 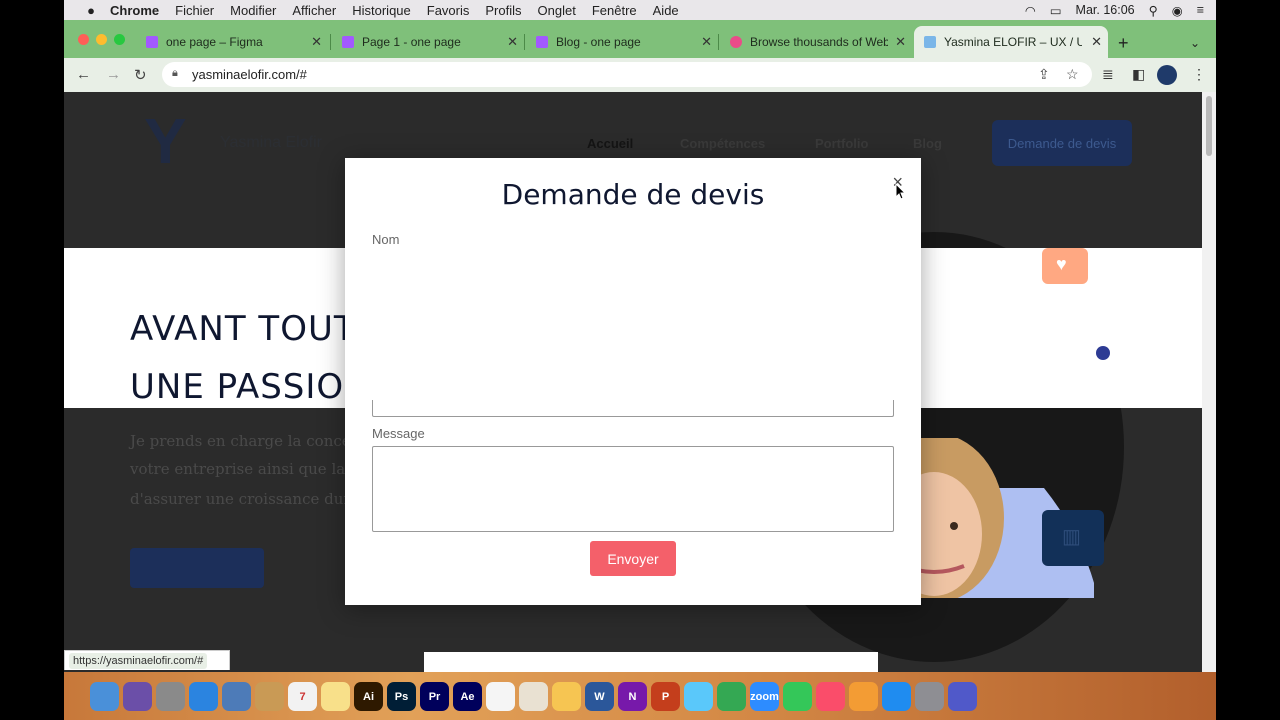 I want to click on dock-app-icon: 7, so click(x=302, y=696).